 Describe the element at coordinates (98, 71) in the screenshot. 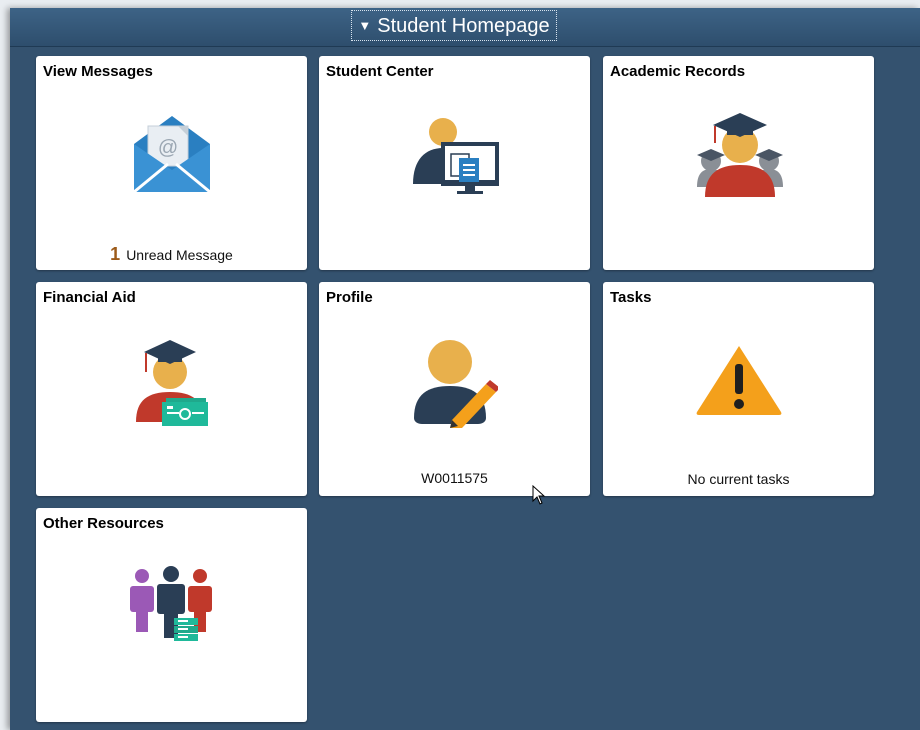

I see `tile-title: View Messages` at that location.